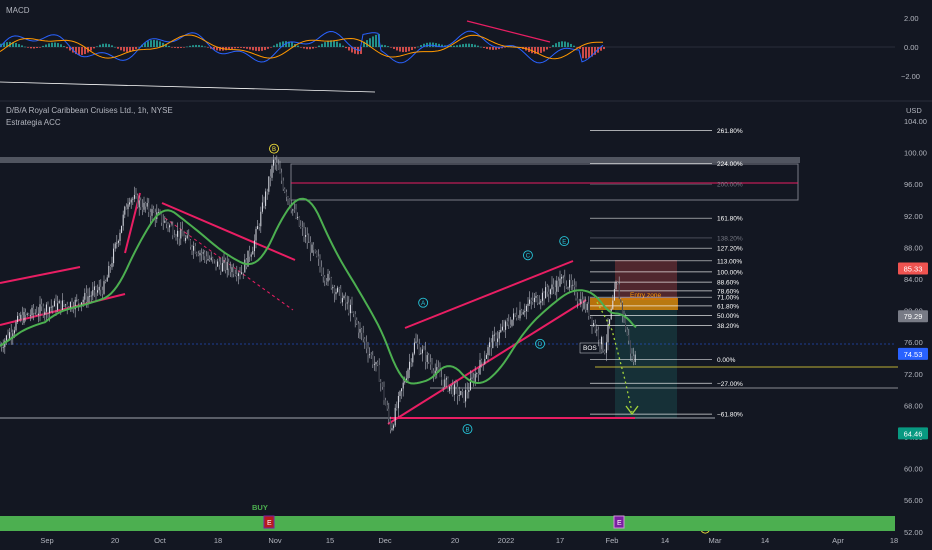  Describe the element at coordinates (33, 122) in the screenshot. I see `indicator-name: Estrategia ACC` at that location.